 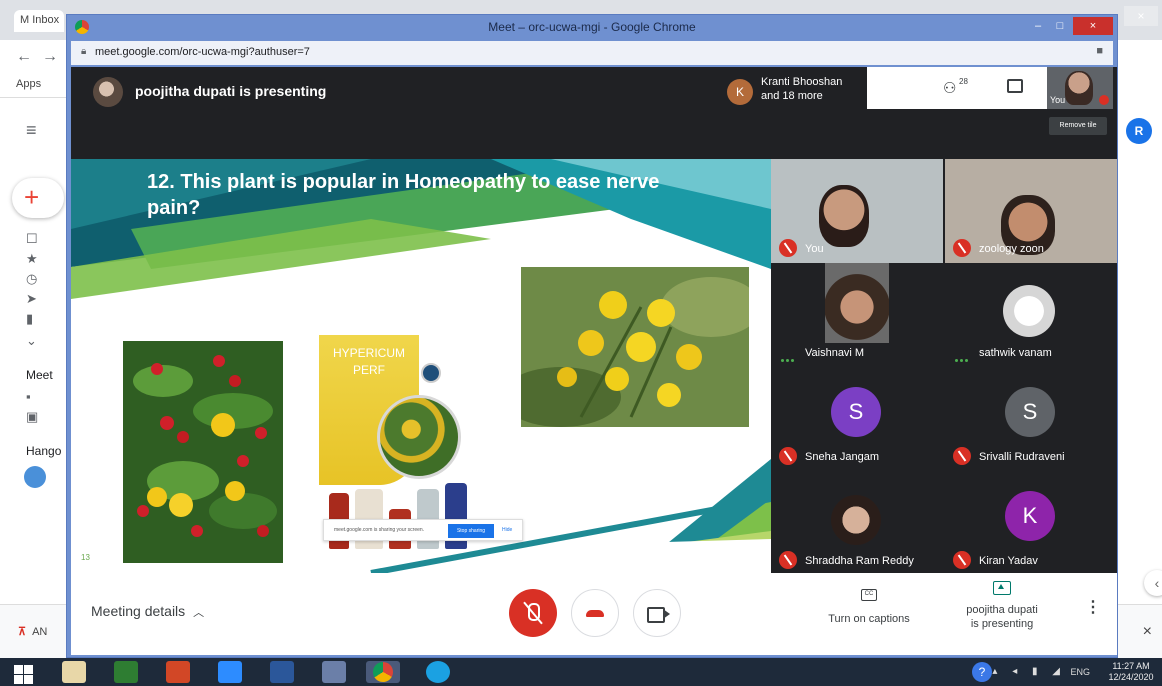 I want to click on berry-plant-photo, so click(x=203, y=452).